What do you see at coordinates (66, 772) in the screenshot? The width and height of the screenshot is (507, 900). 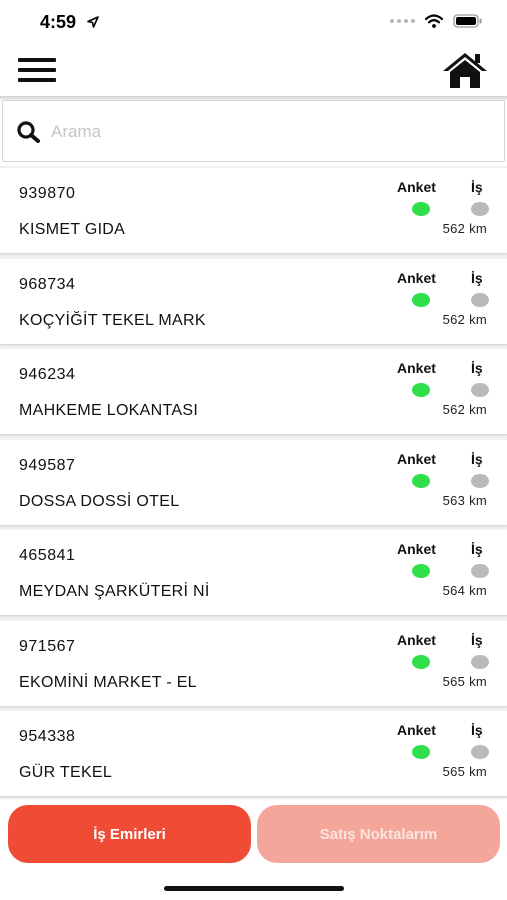 I see `item-name: GÜR TEKEL` at bounding box center [66, 772].